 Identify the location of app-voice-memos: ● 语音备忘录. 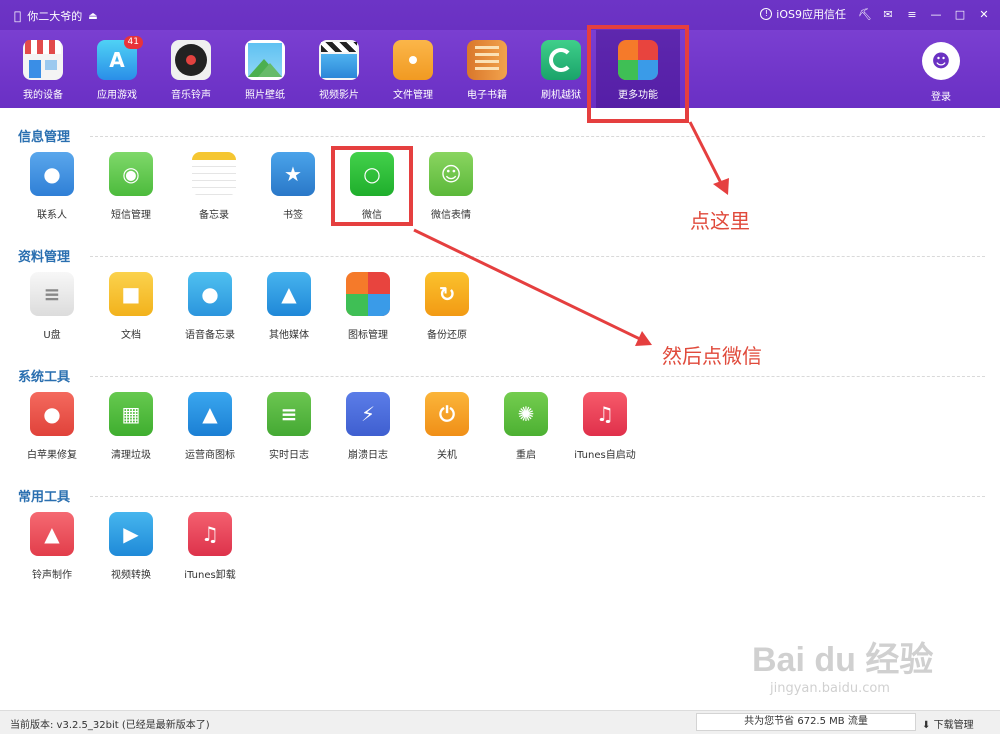
(210, 306).